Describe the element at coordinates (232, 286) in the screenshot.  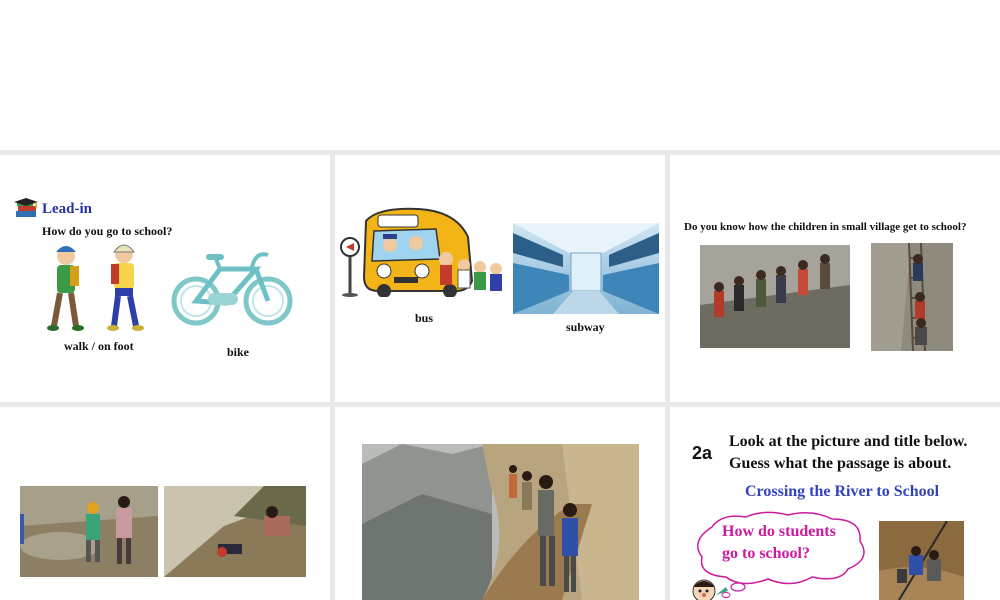
I see `bicycle-illustration` at that location.